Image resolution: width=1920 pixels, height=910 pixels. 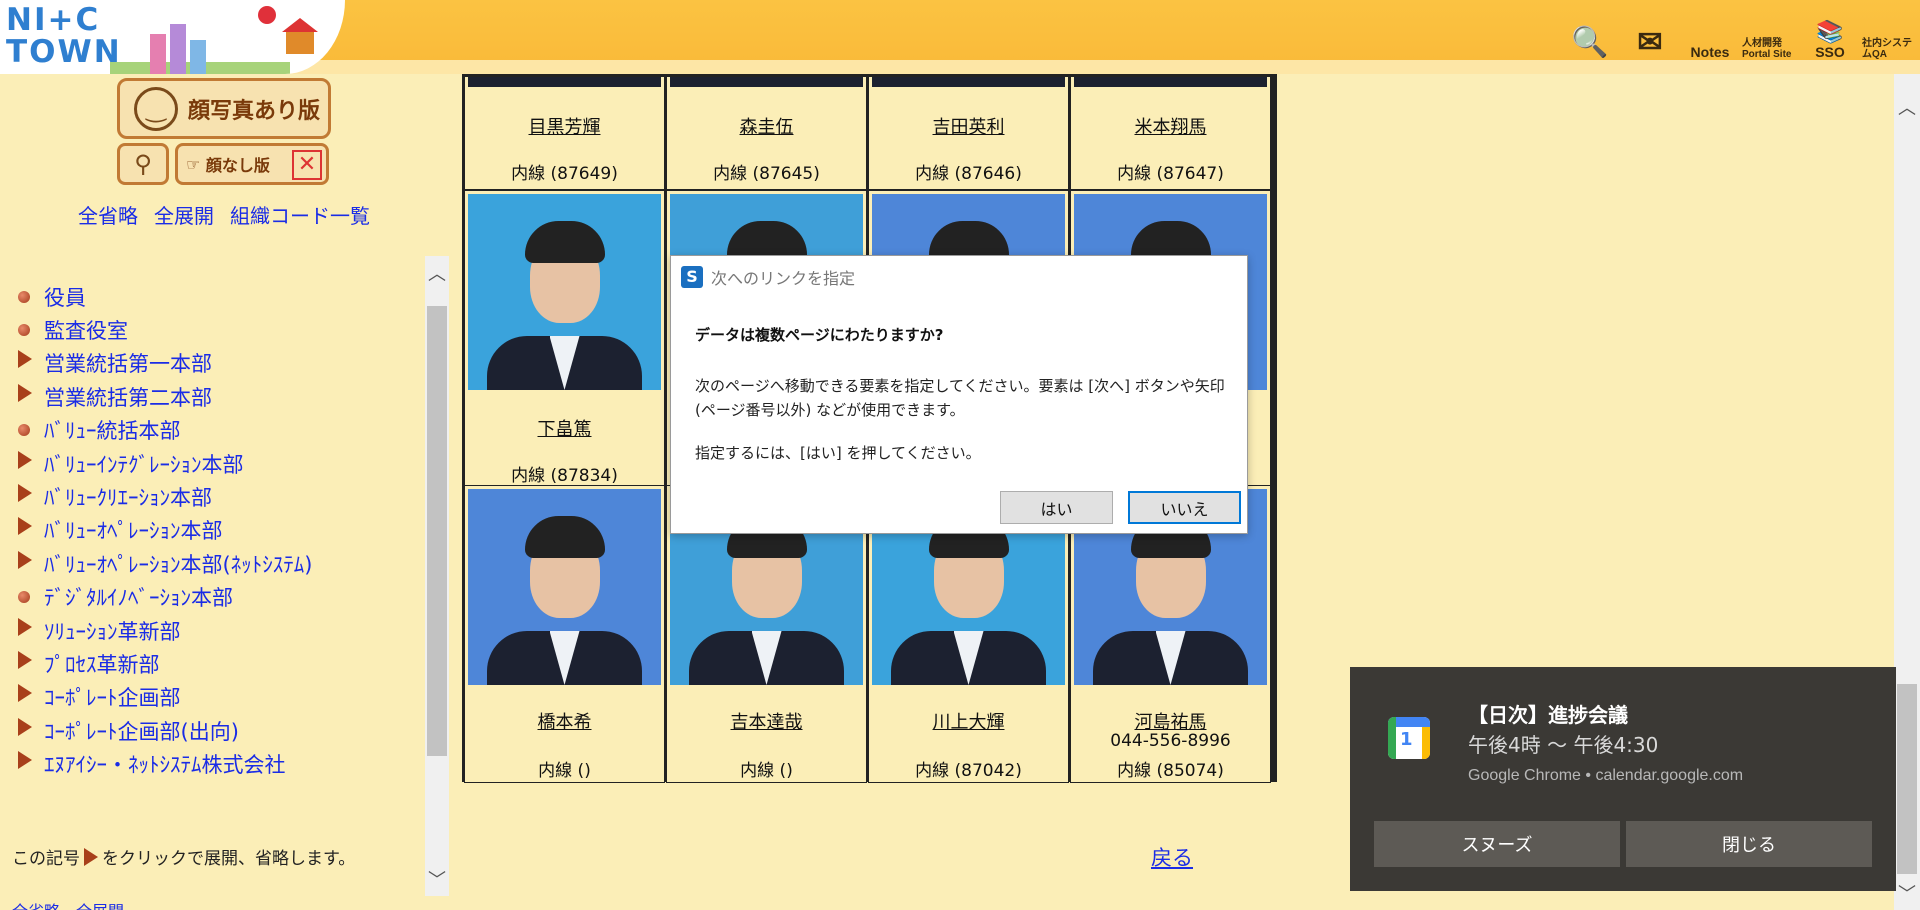 I want to click on expand-all-link: 全展開, so click(x=184, y=214).